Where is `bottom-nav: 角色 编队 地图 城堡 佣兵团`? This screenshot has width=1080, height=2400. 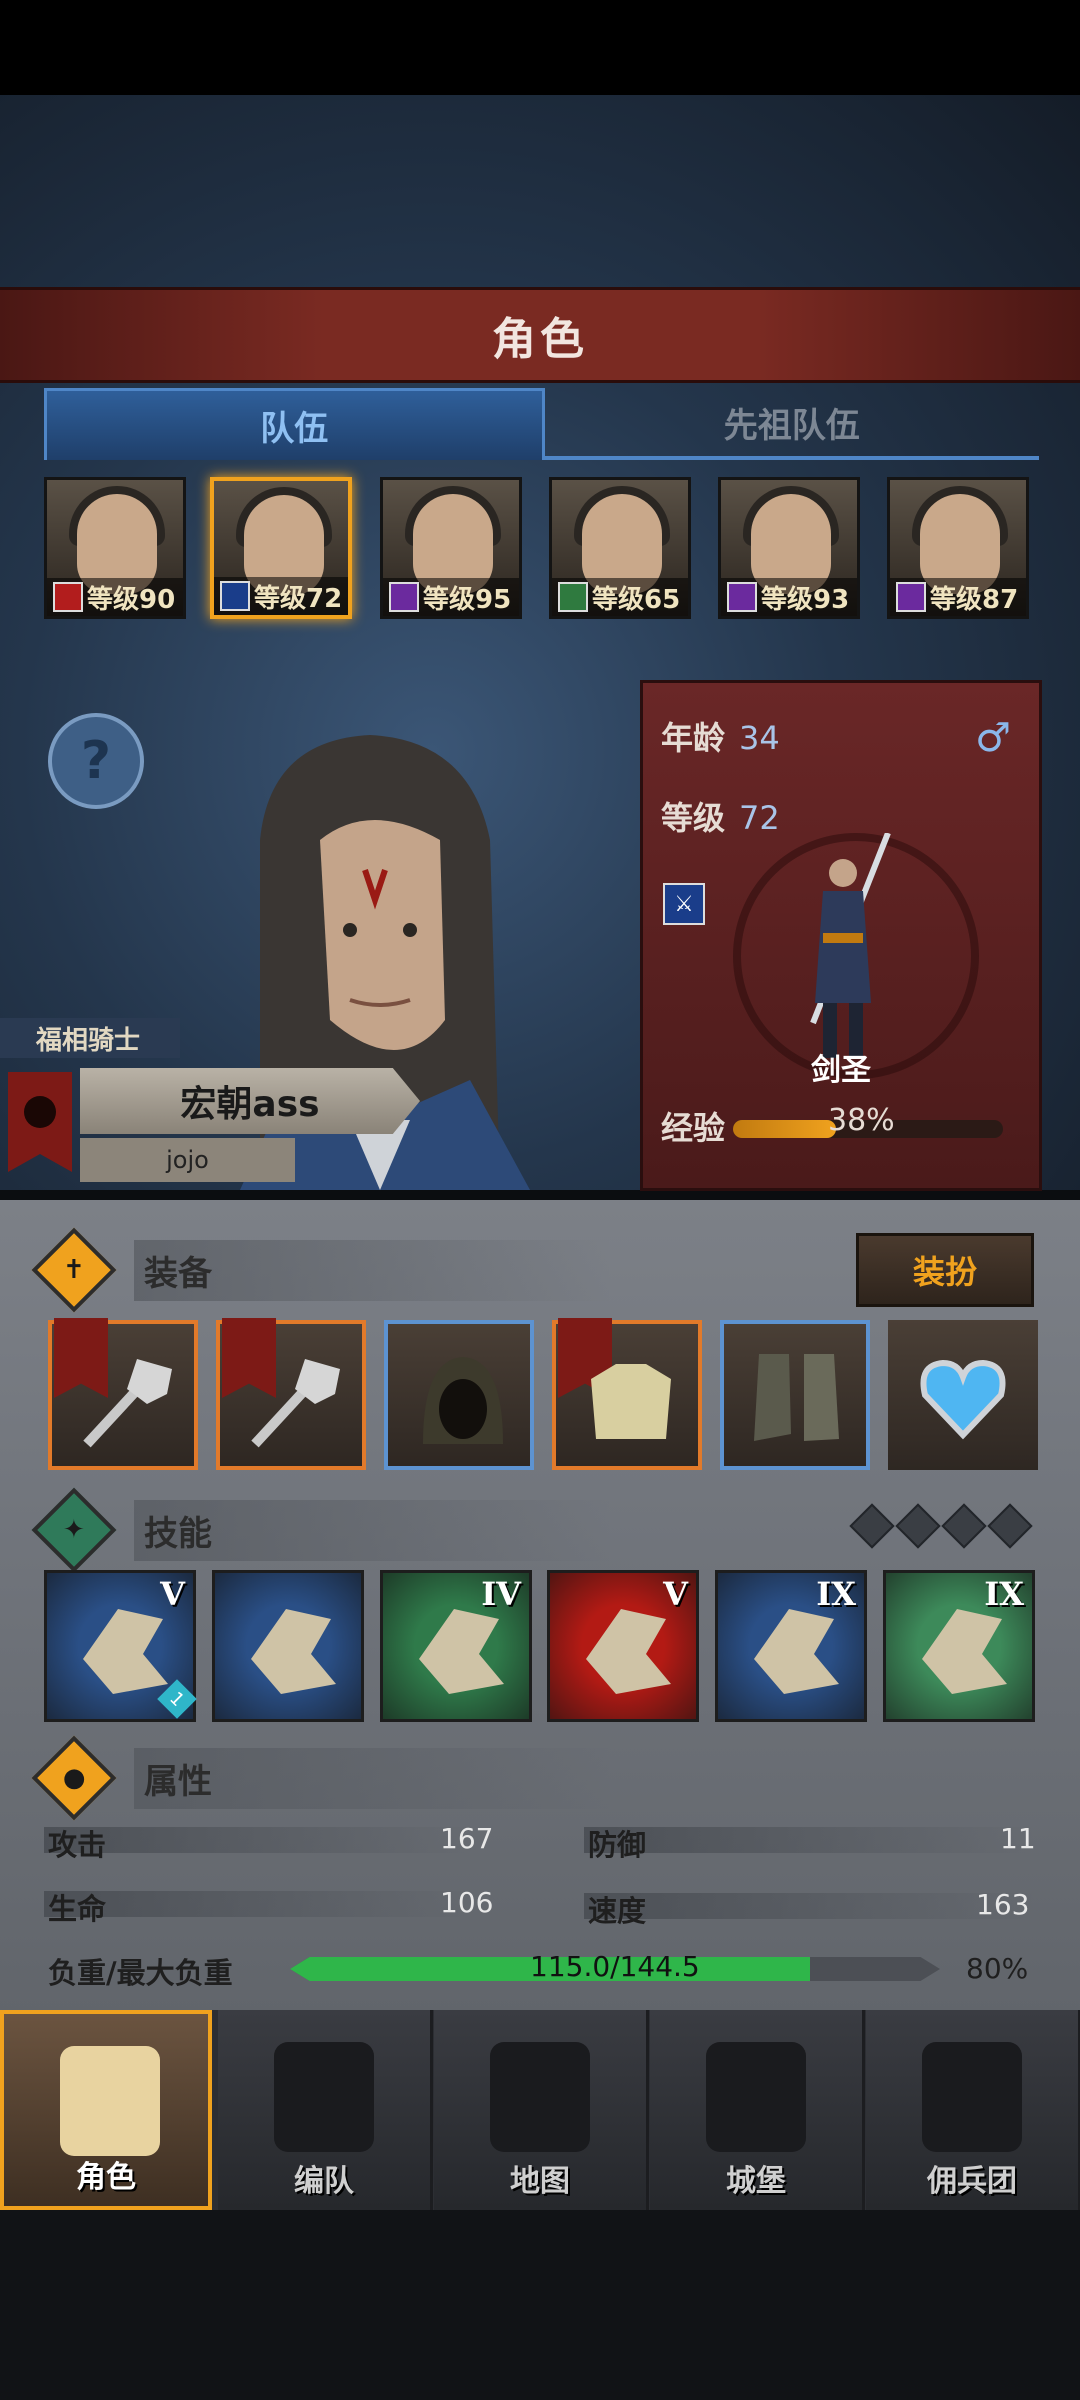
bottom-nav: 角色 编队 地图 城堡 佣兵团 is located at coordinates (540, 2110).